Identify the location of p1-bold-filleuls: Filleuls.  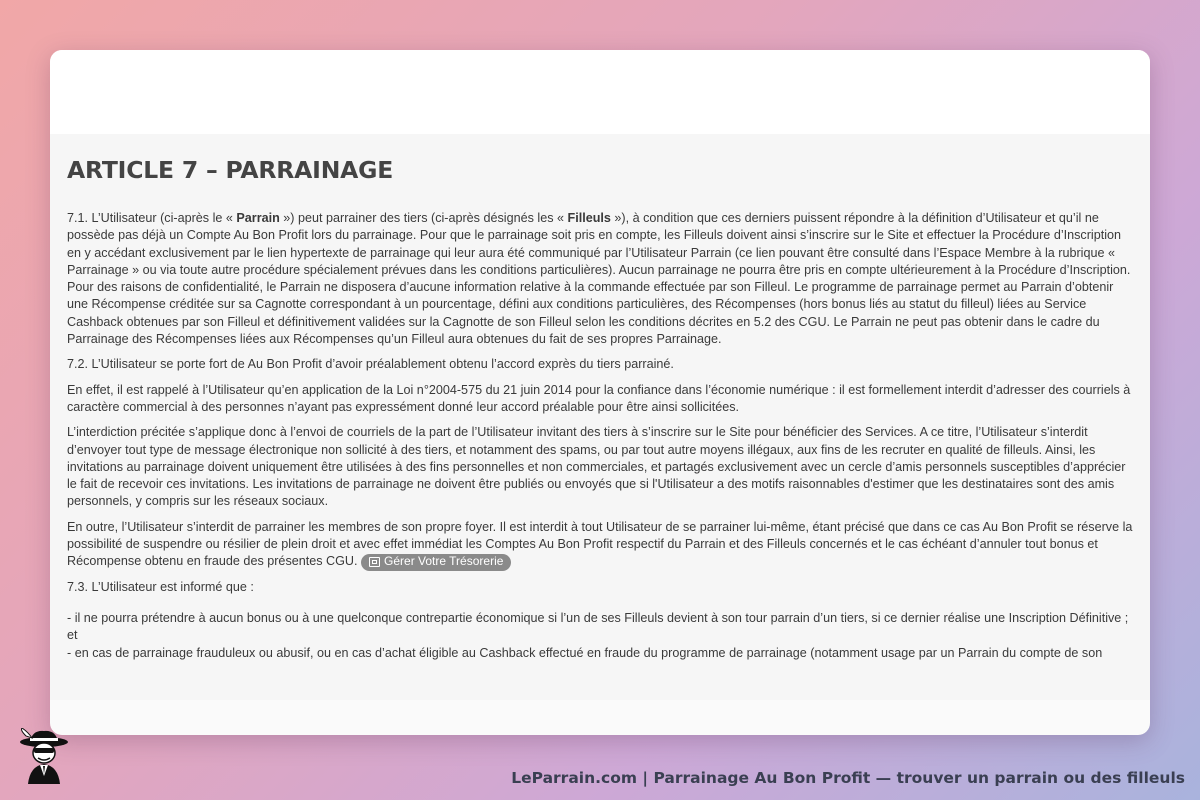
(589, 218).